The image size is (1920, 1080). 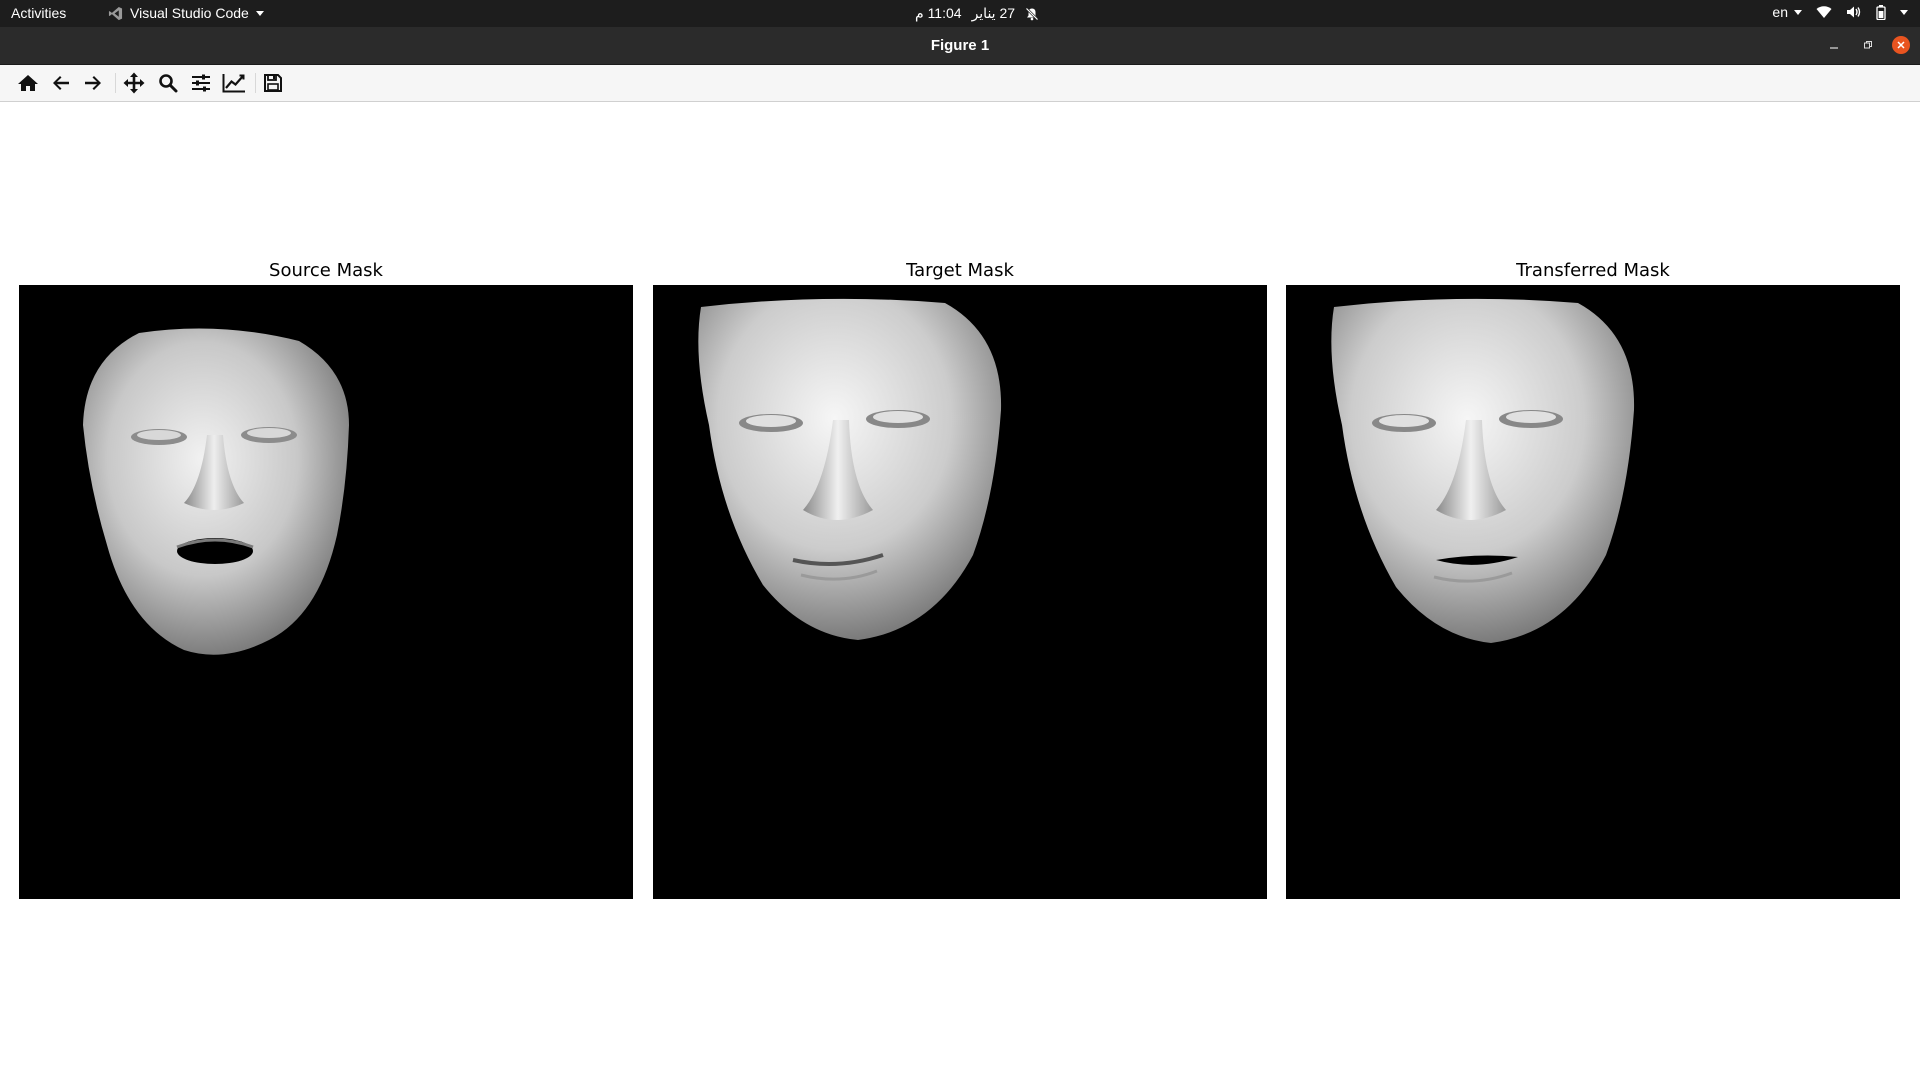 I want to click on app-name: Visual Studio Code, so click(x=189, y=13).